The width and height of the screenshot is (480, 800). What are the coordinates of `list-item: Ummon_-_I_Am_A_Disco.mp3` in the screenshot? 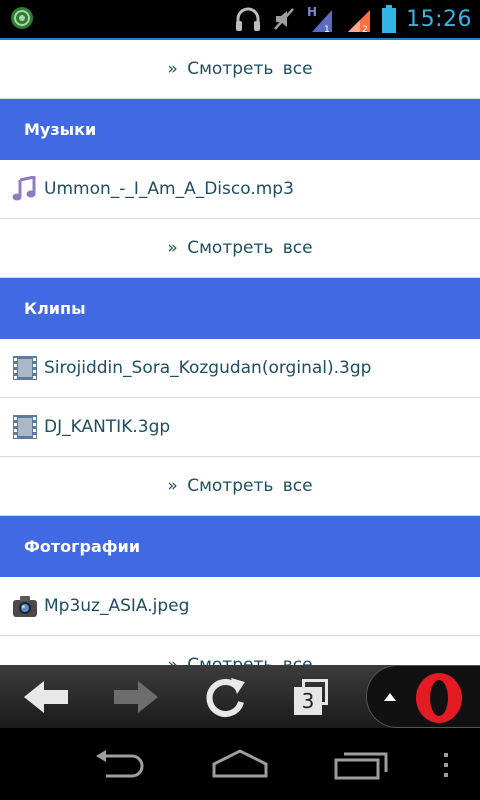 It's located at (240, 189).